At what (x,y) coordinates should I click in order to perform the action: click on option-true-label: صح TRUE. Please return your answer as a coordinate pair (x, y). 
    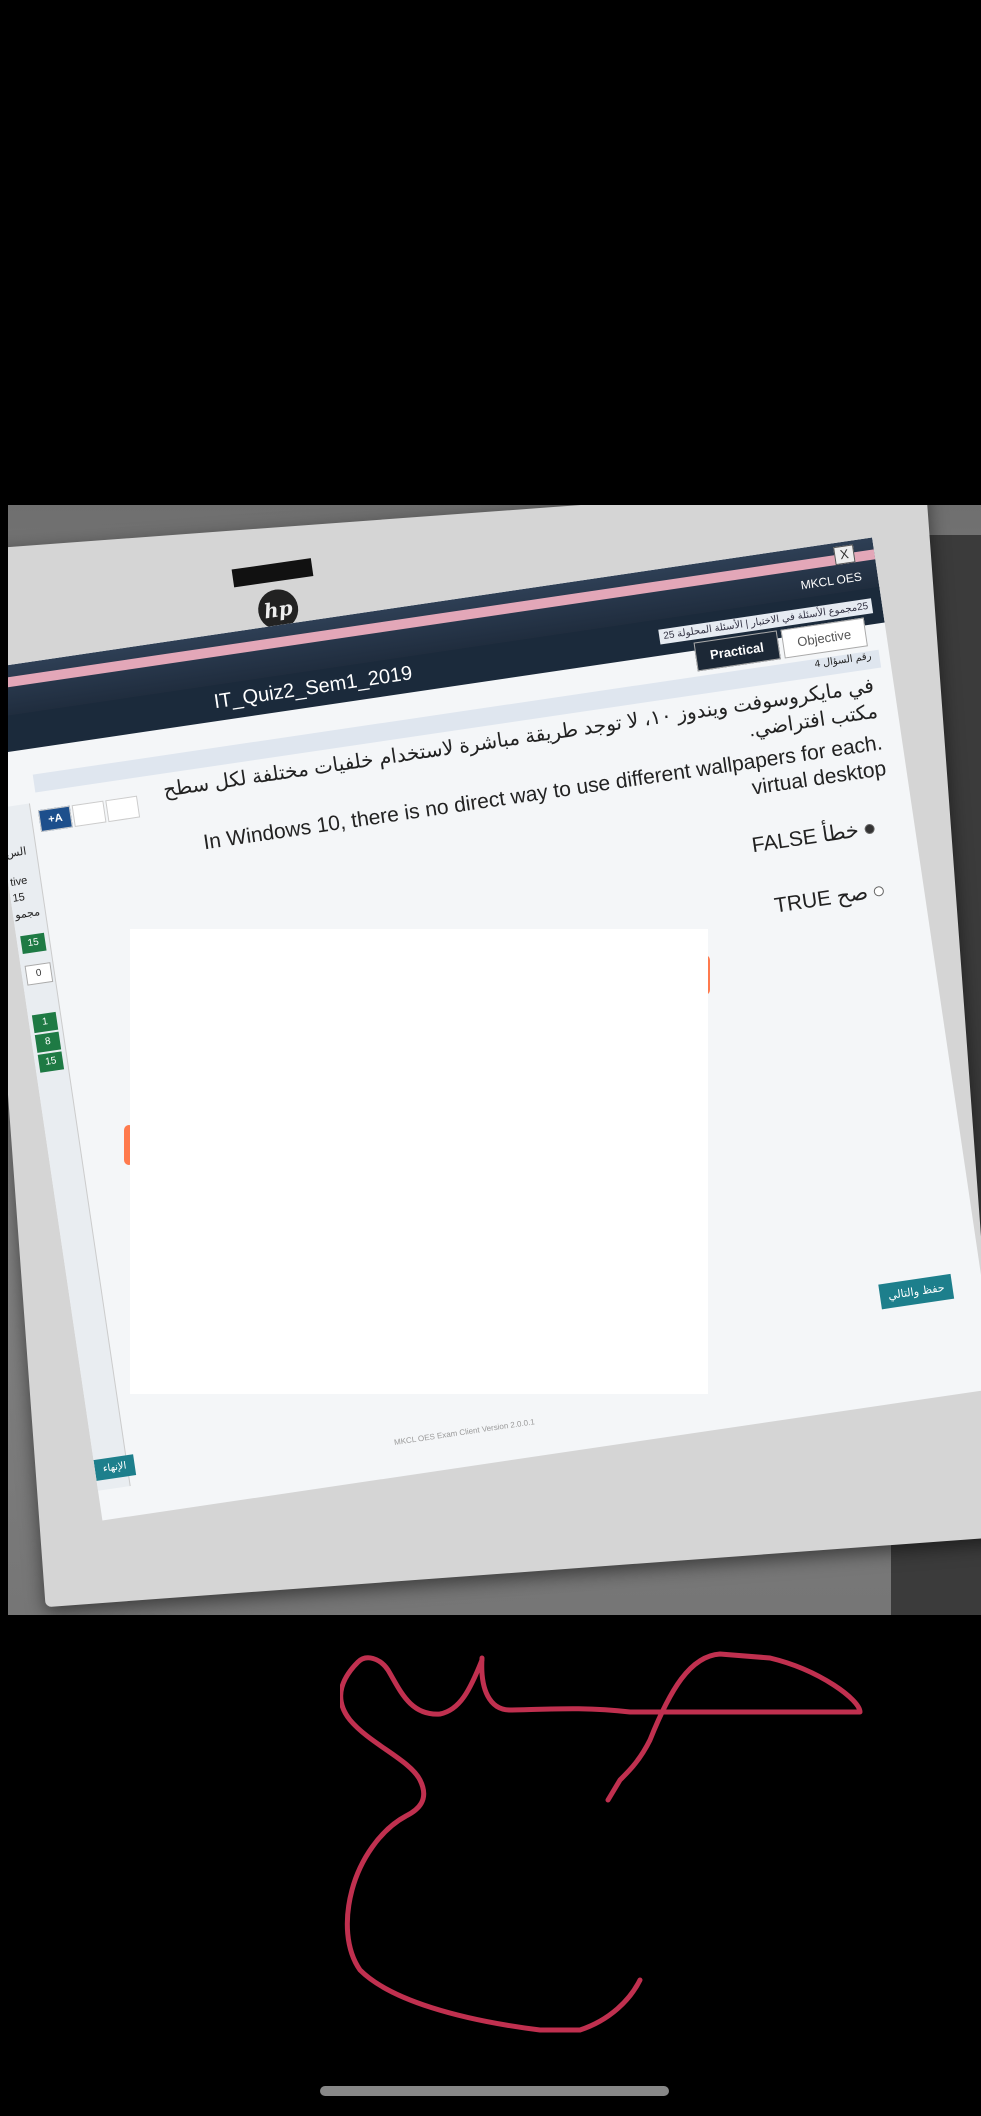
    Looking at the image, I should click on (821, 899).